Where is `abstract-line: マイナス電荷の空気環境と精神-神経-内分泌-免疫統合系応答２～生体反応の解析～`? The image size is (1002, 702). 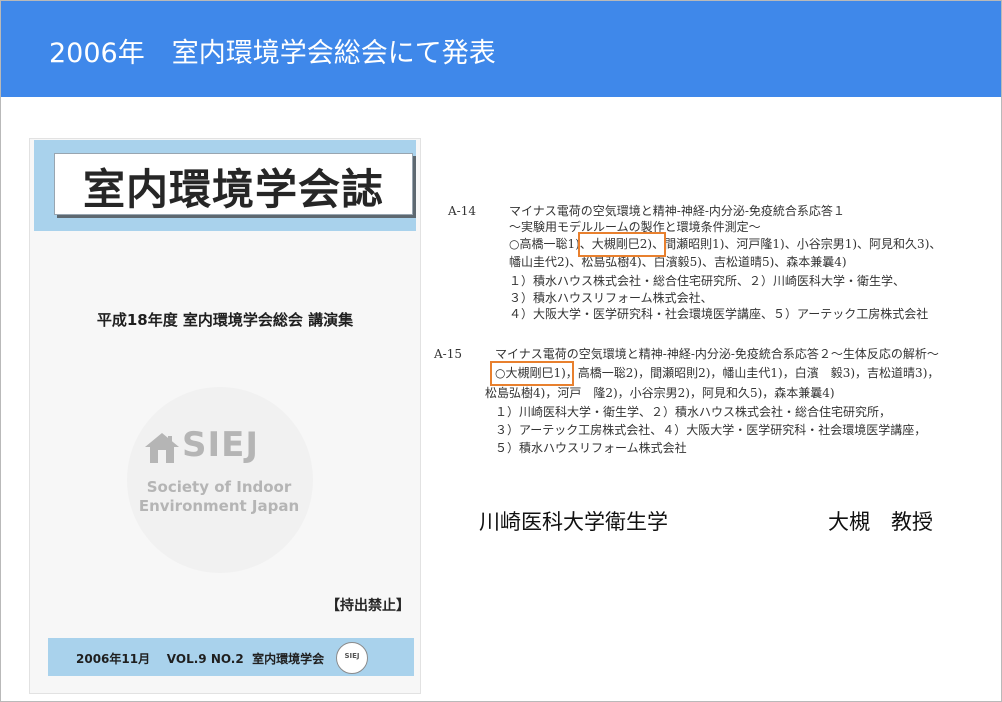 abstract-line: マイナス電荷の空気環境と精神-神経-内分泌-免疫統合系応答２～生体反応の解析～ is located at coordinates (717, 354).